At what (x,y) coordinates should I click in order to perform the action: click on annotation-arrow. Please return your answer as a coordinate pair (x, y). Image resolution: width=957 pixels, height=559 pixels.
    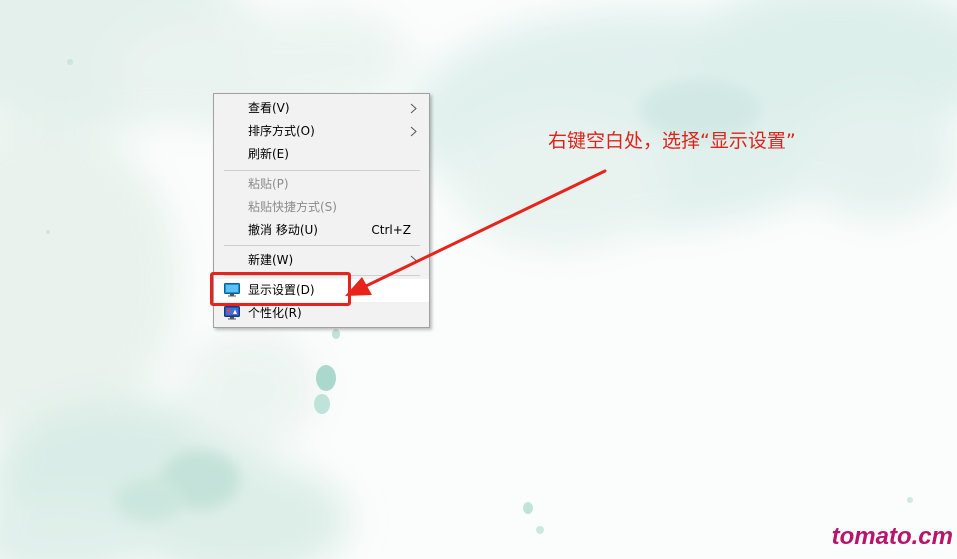
    Looking at the image, I should click on (476, 232).